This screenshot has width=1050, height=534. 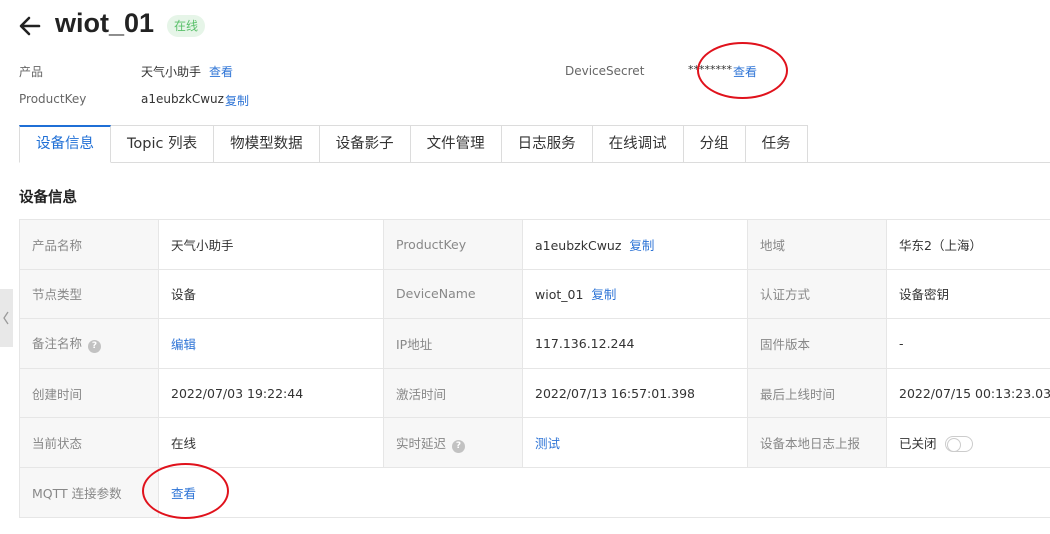 What do you see at coordinates (817, 343) in the screenshot?
I see `firmware-label: 固件版本` at bounding box center [817, 343].